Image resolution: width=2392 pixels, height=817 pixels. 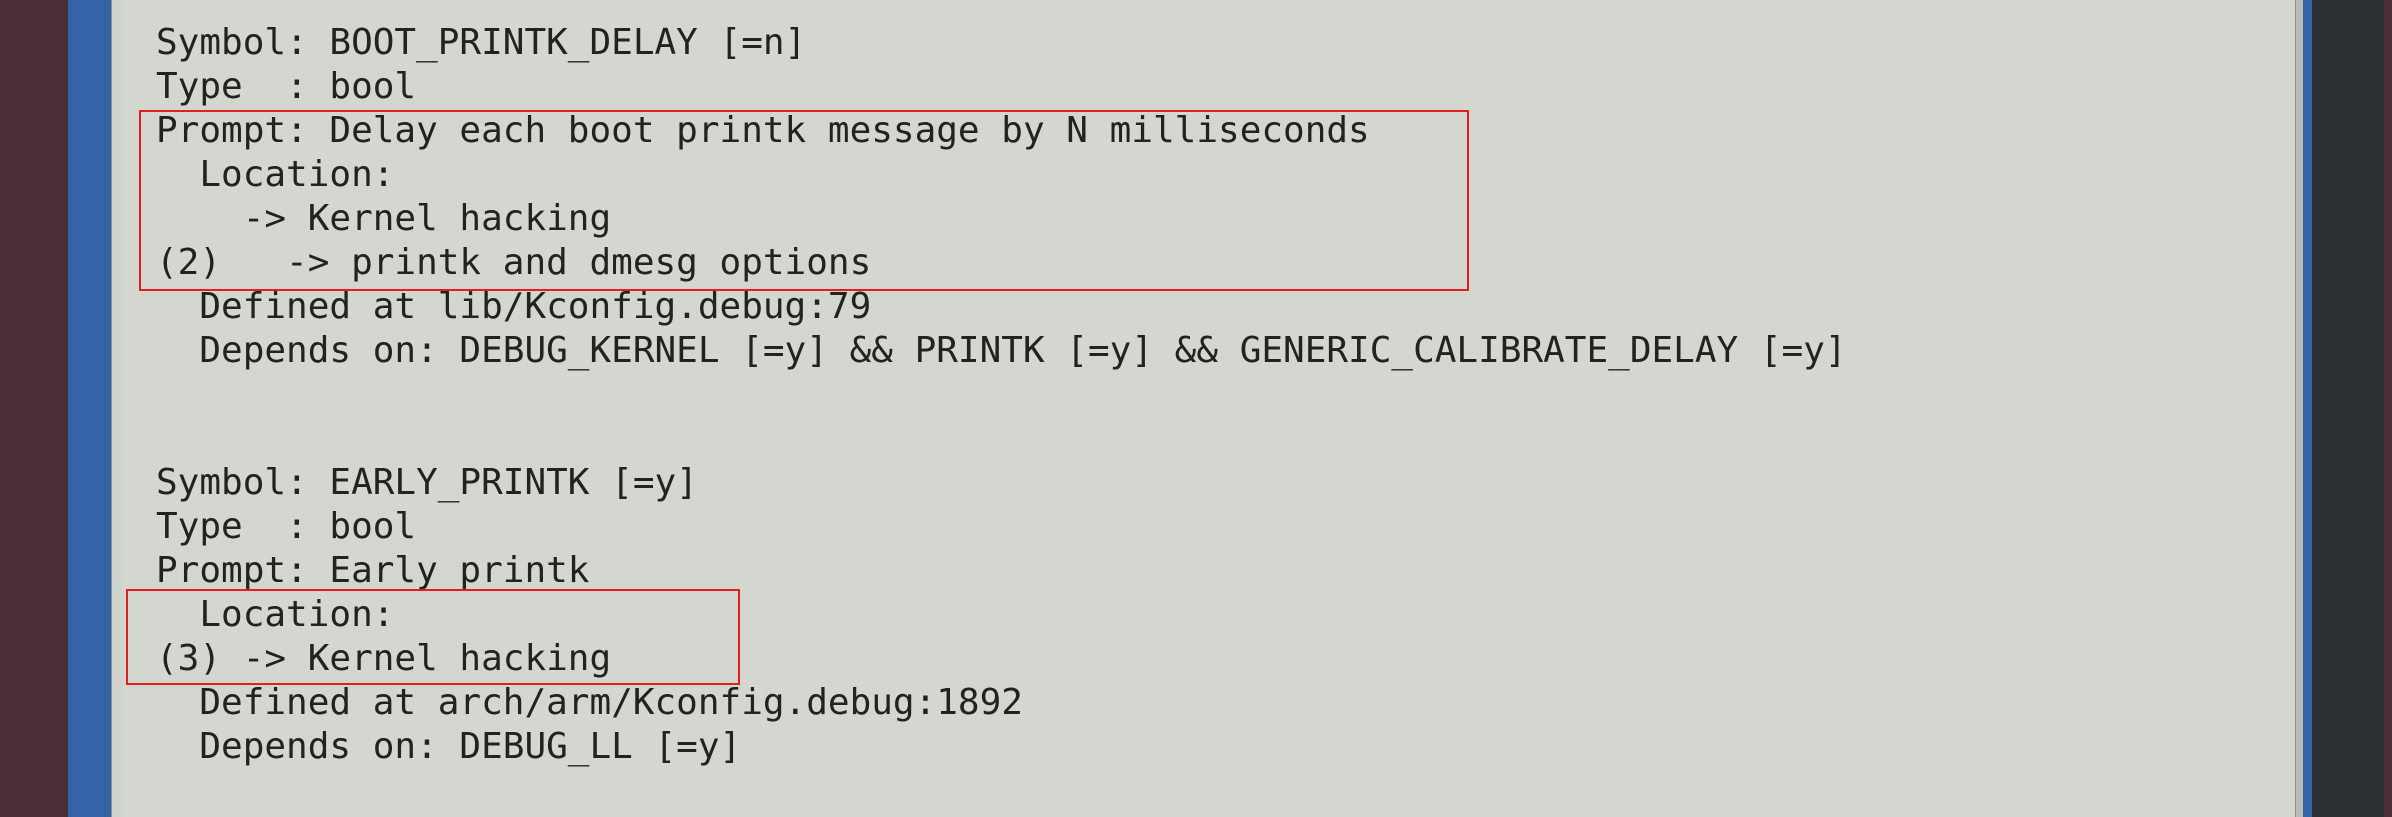 I want to click on symbol-prompt-line: Prompt: Early printk, so click(x=373, y=570).